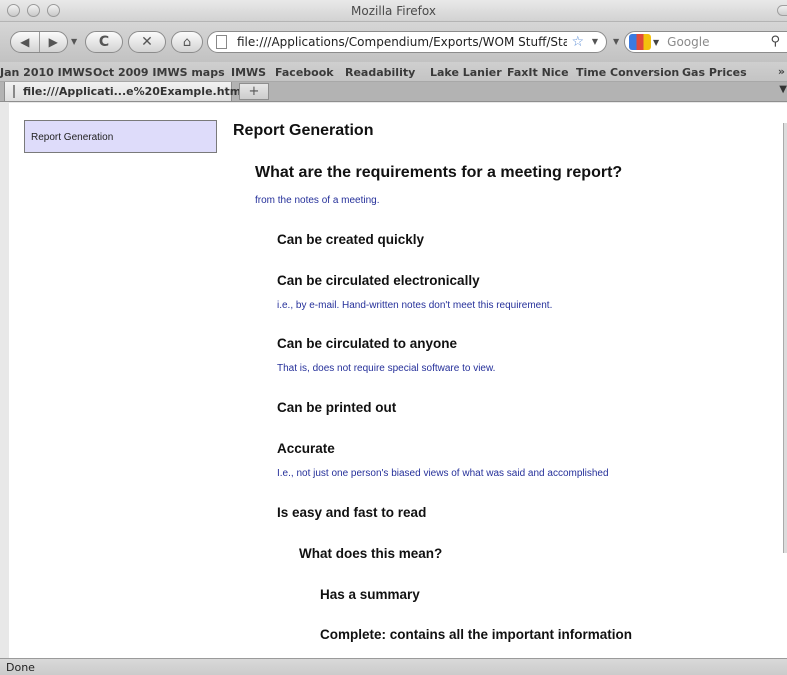 This screenshot has width=787, height=675. What do you see at coordinates (393, 92) in the screenshot?
I see `tab-strip: file:///Applicati...e%20Example.html + ▼` at bounding box center [393, 92].